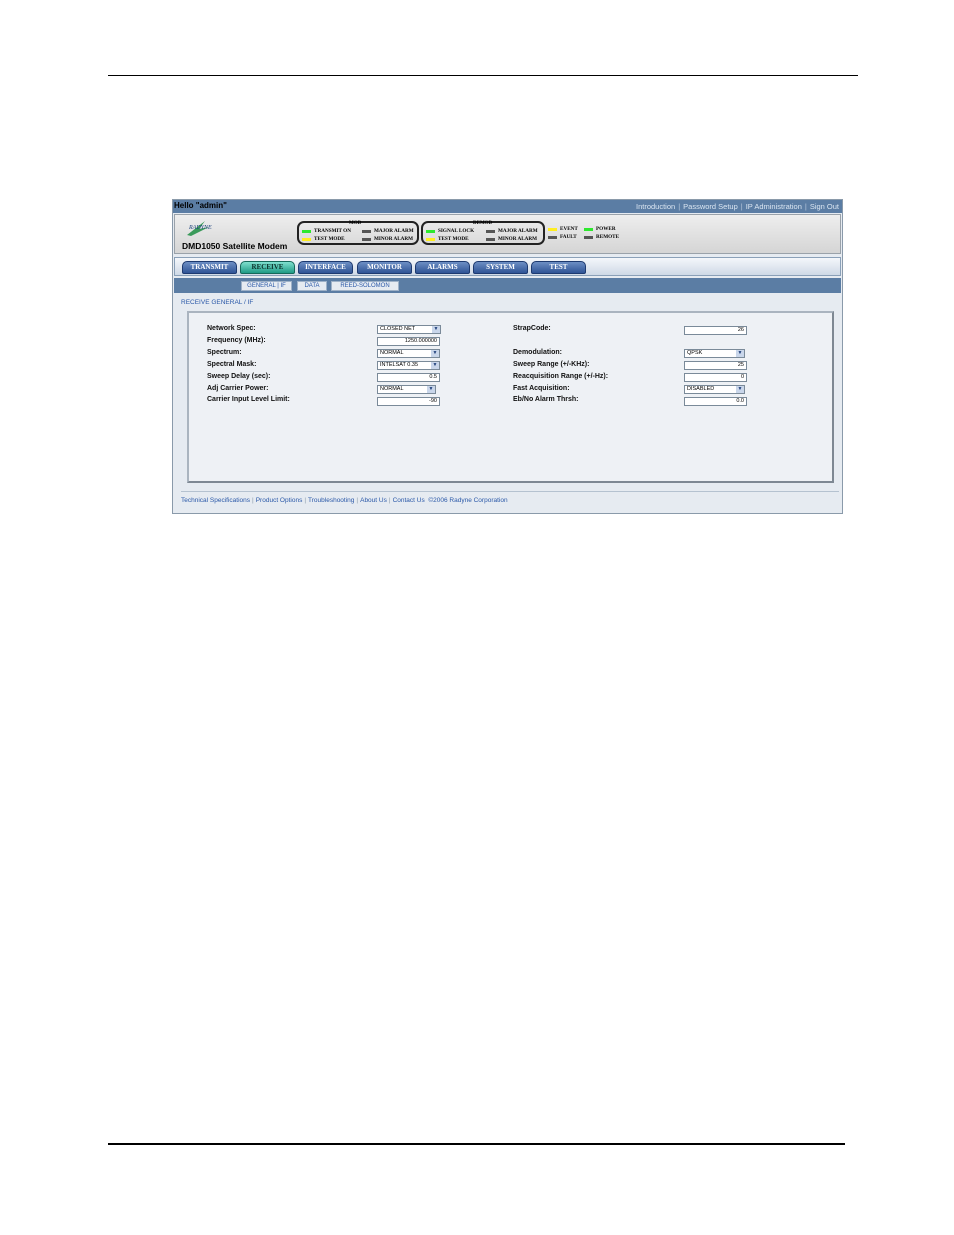 This screenshot has height=1235, width=954. I want to click on product-name: DMD1050 Satellite Modem, so click(235, 246).